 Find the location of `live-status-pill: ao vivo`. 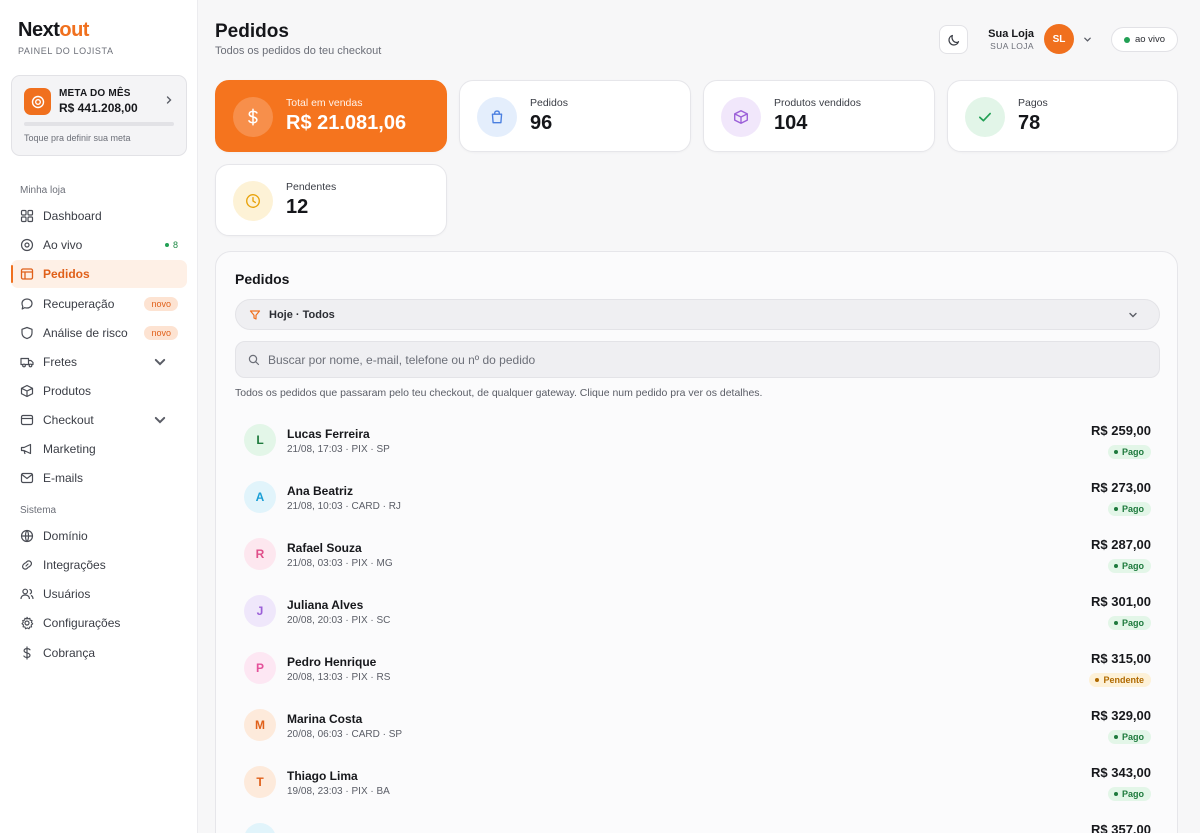

live-status-pill: ao vivo is located at coordinates (1144, 39).